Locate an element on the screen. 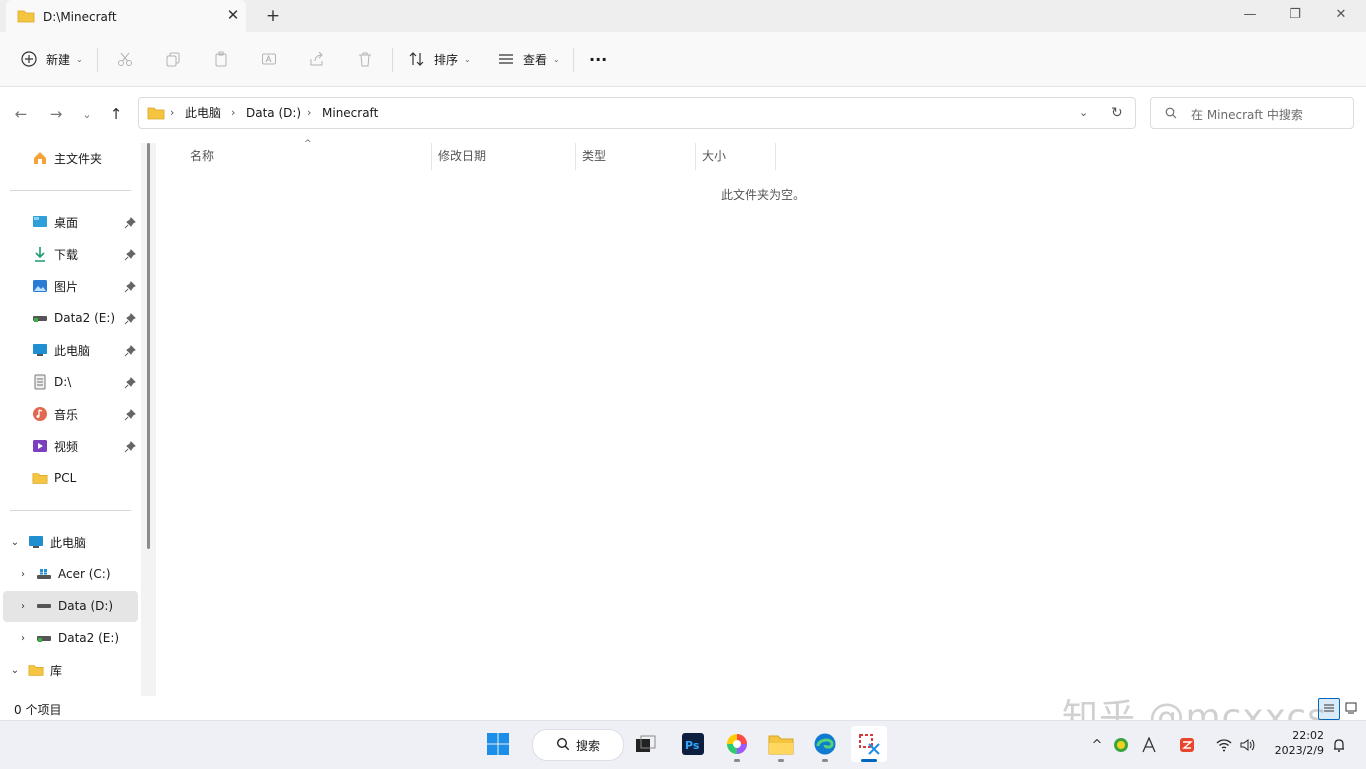  breadcrumb-minecraft: Minecraft is located at coordinates (350, 113).